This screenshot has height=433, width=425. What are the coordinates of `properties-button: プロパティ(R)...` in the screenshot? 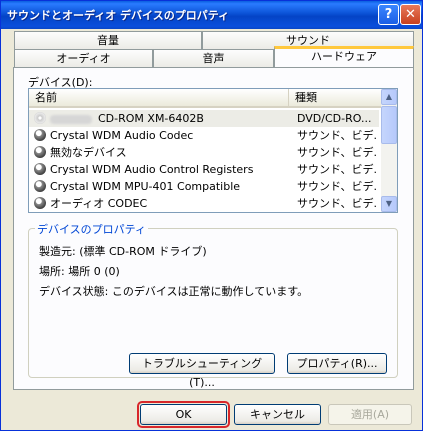 It's located at (337, 363).